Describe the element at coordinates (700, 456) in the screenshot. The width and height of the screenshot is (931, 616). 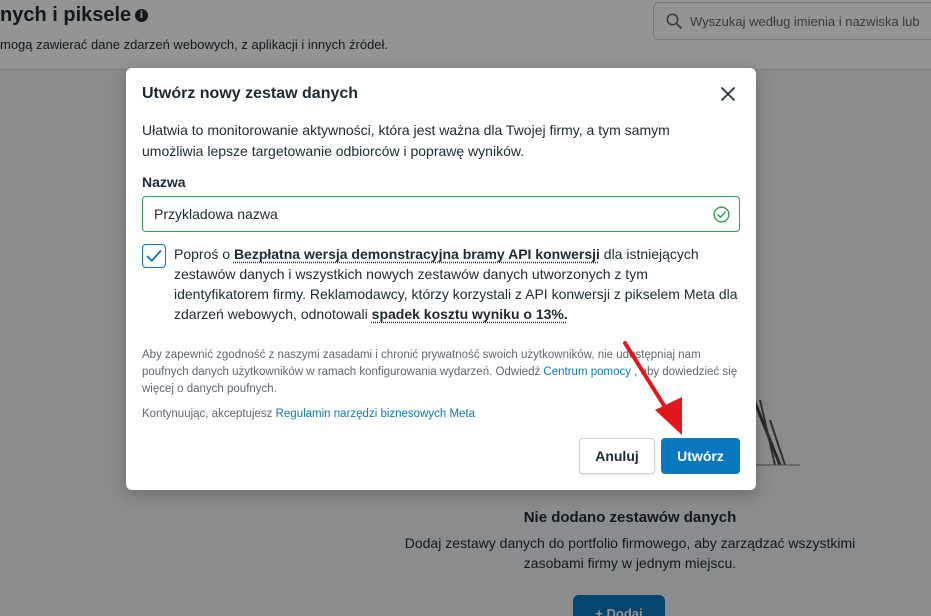
I see `create-button: Utwórz` at that location.